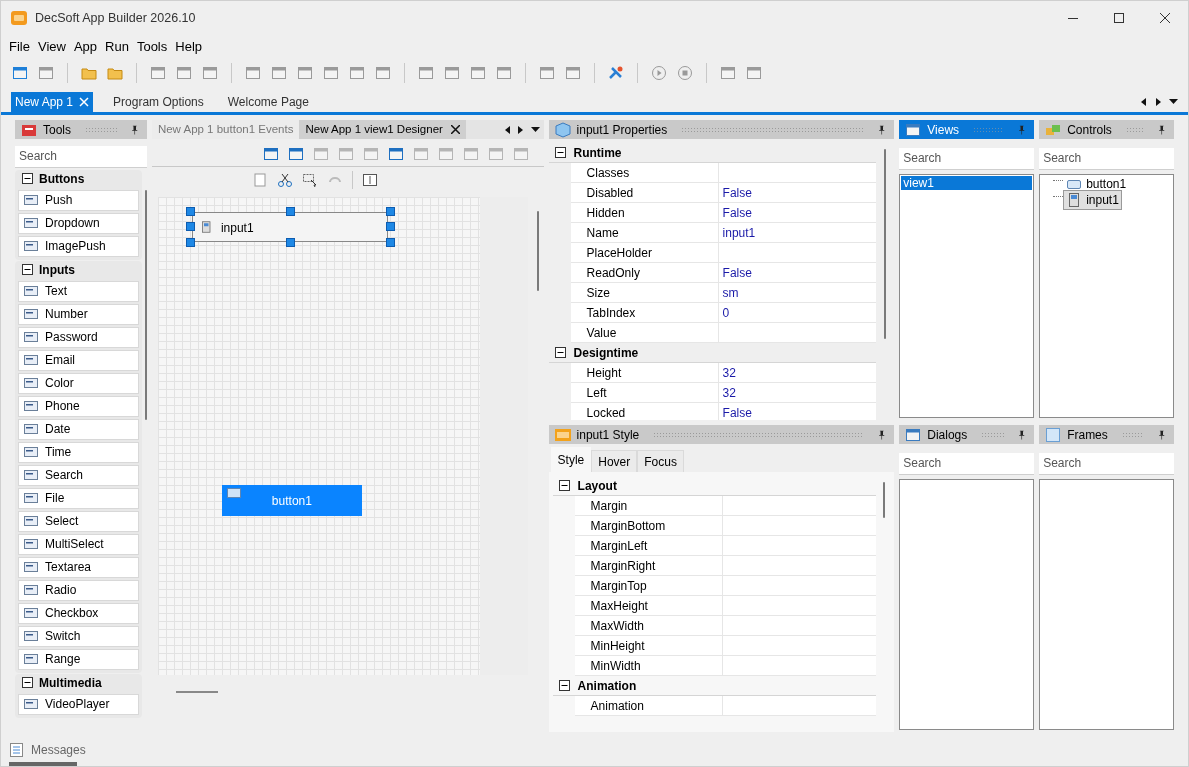  What do you see at coordinates (739, 232) in the screenshot?
I see `property-value: input1` at bounding box center [739, 232].